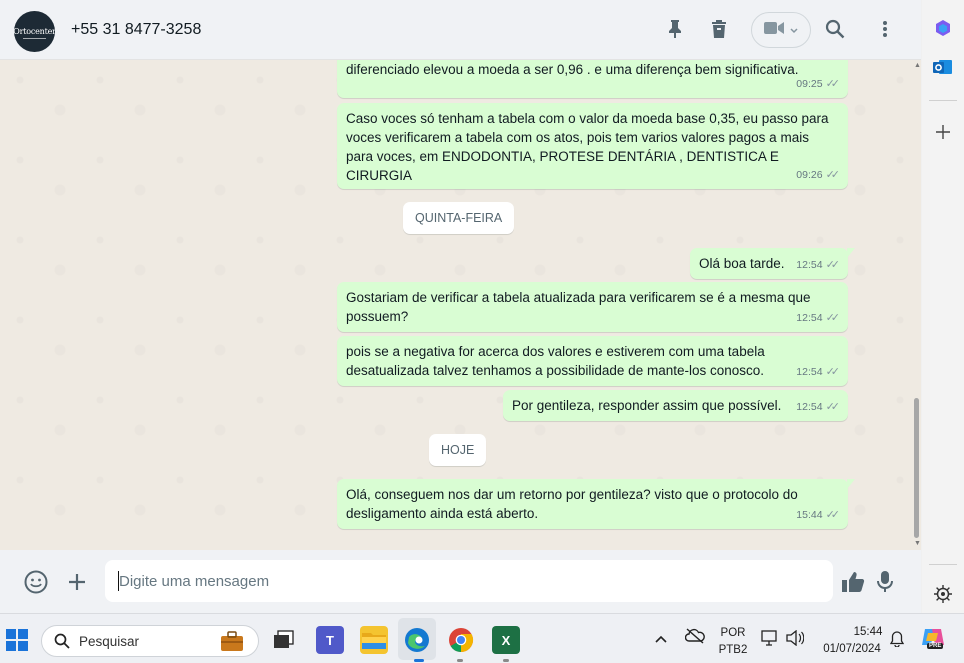 This screenshot has height=663, width=964. I want to click on search-label: Pesquisar, so click(109, 641).